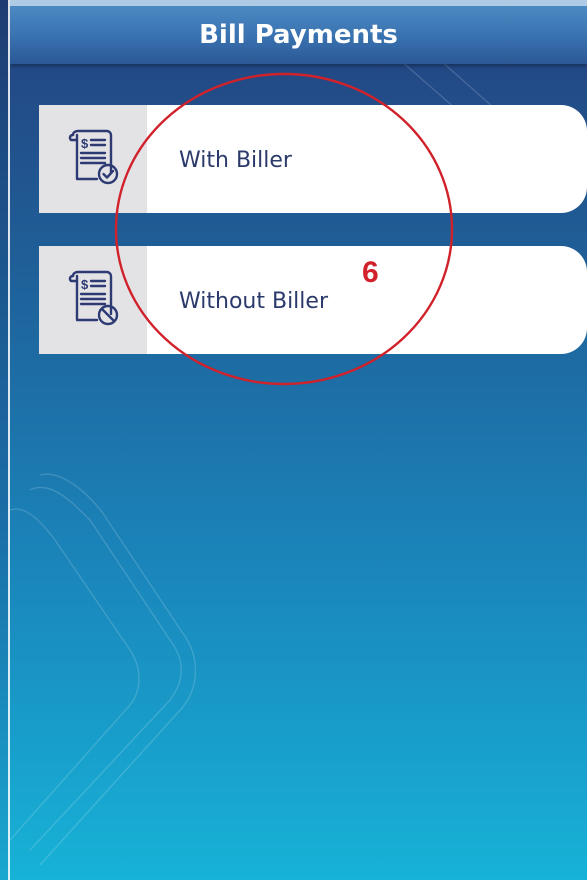 This screenshot has height=880, width=587. Describe the element at coordinates (313, 159) in the screenshot. I see `with-biller-option: $ With Biller` at that location.